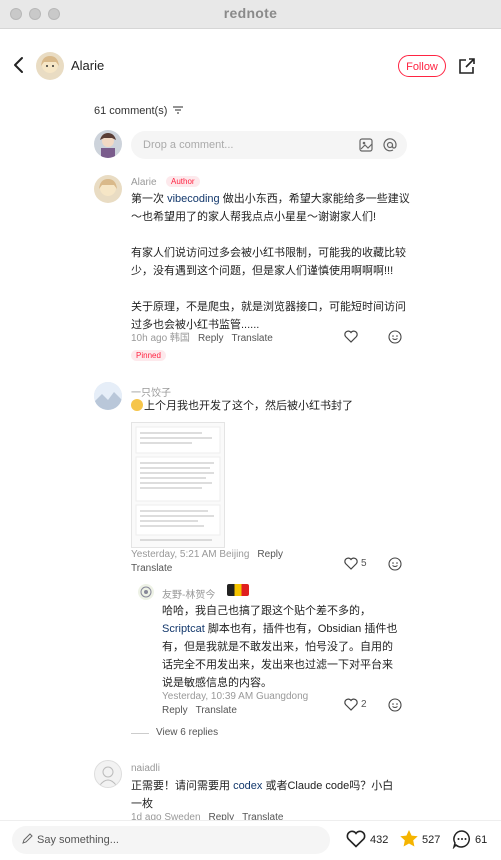  Describe the element at coordinates (462, 839) in the screenshot. I see `comment-icon` at that location.